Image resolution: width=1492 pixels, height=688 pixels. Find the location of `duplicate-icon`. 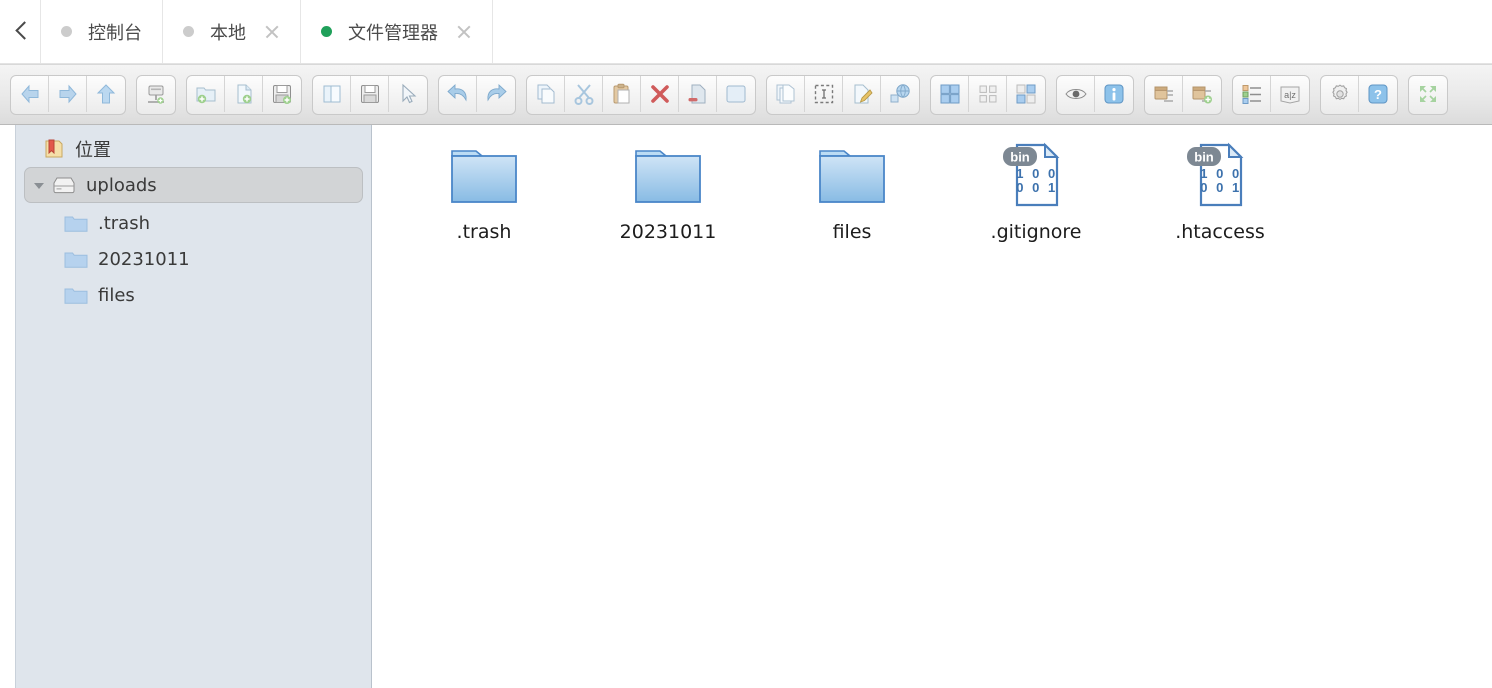

duplicate-icon is located at coordinates (785, 93).